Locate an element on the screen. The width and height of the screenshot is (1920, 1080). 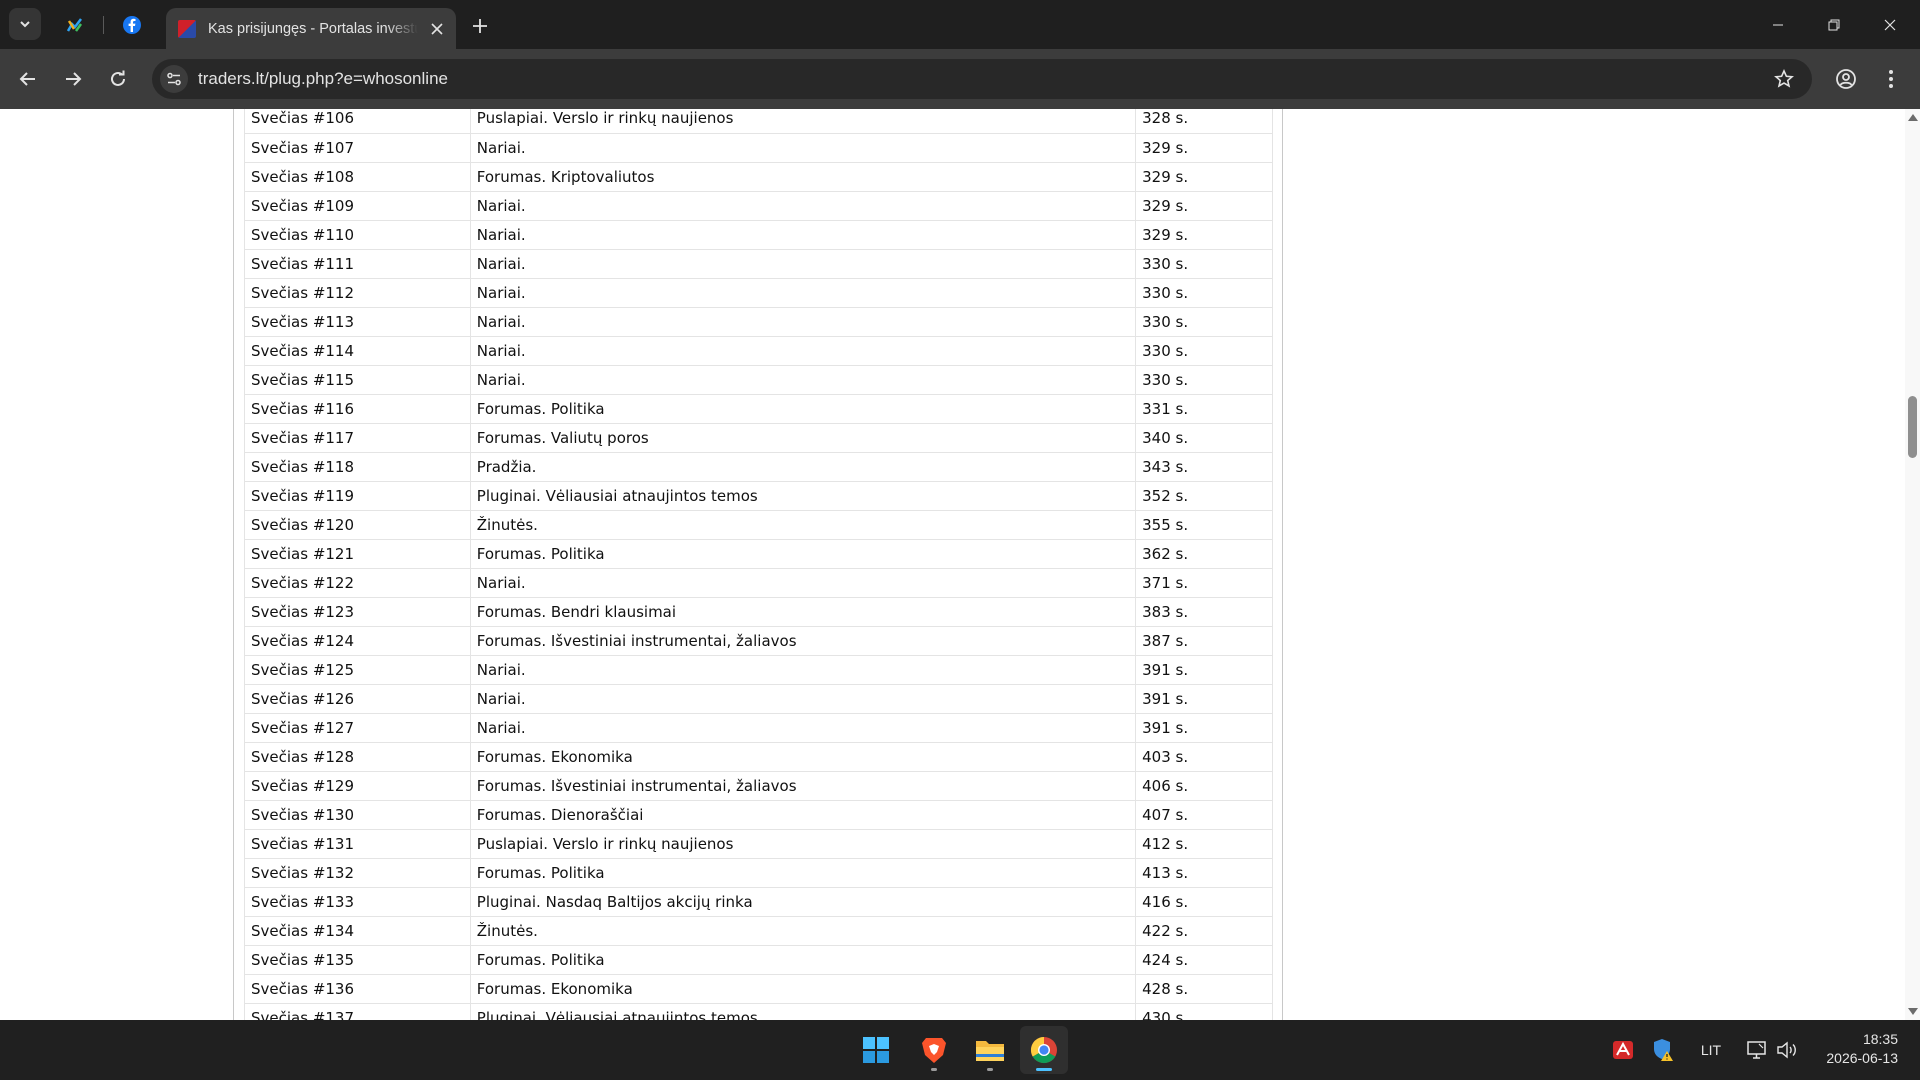
user-name-cell: Svečias #136 is located at coordinates (357, 989).